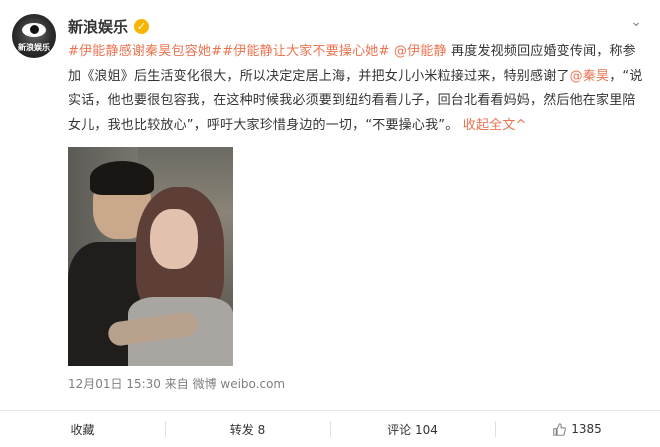 The height and width of the screenshot is (447, 660). I want to click on avatar-text: 新浪娱乐, so click(34, 47).